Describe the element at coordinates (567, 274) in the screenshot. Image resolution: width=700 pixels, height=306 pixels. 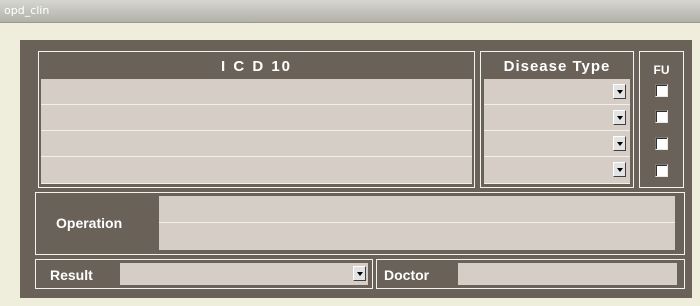
I see `doctor-field` at that location.